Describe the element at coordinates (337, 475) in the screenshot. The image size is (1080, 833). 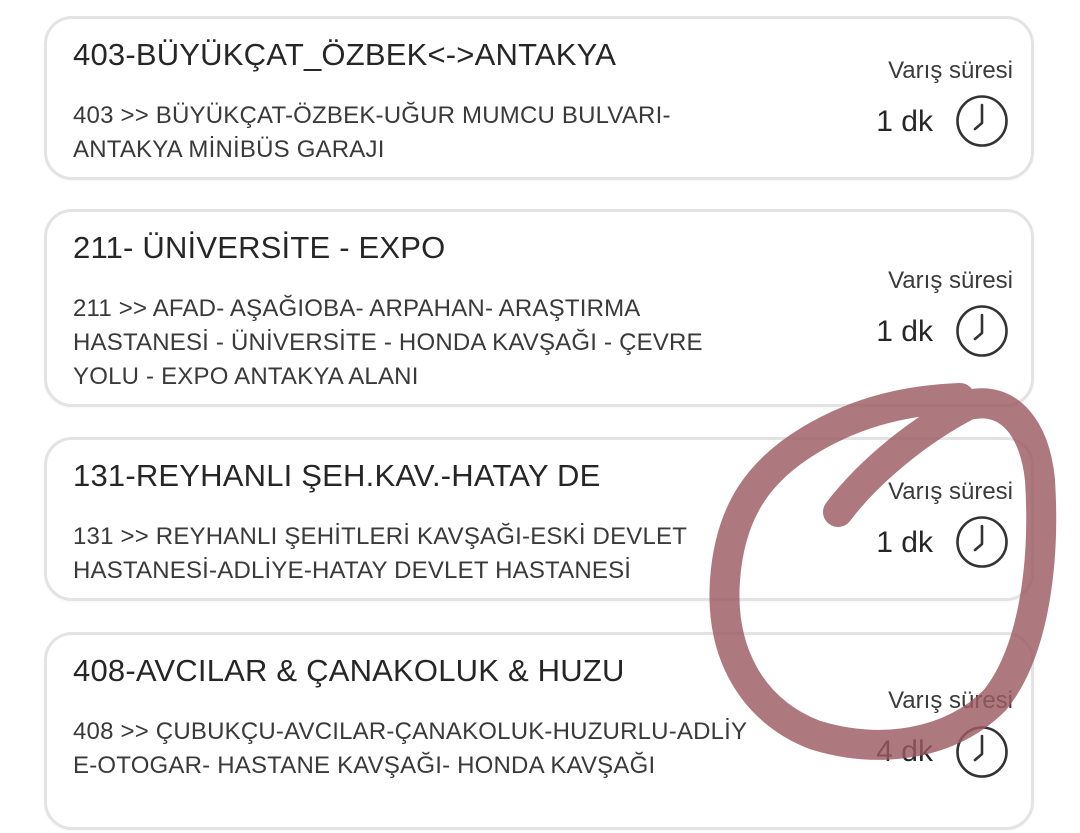
I see `route-title: 131-REYHANLI ŞEH.KAV.-HATAY DE` at that location.